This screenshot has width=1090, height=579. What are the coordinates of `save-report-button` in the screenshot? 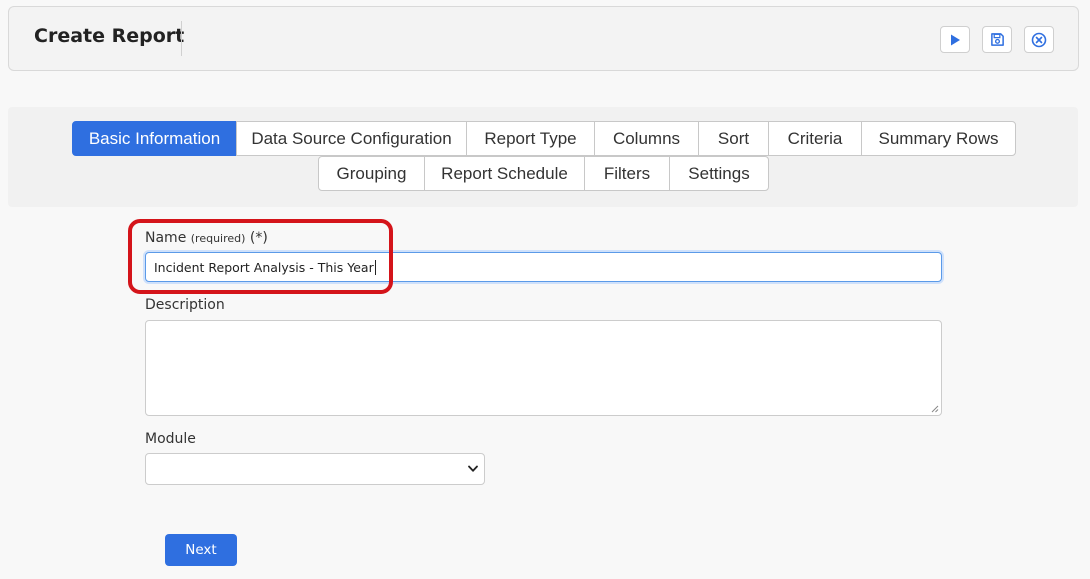 It's located at (997, 39).